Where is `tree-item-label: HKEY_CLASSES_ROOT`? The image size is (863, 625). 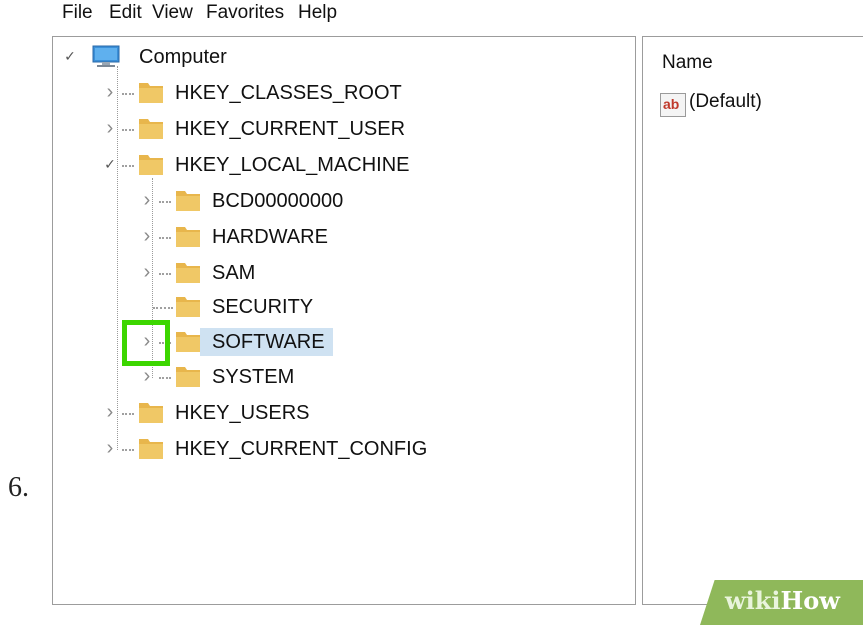
tree-item-label: HKEY_CLASSES_ROOT is located at coordinates (288, 93).